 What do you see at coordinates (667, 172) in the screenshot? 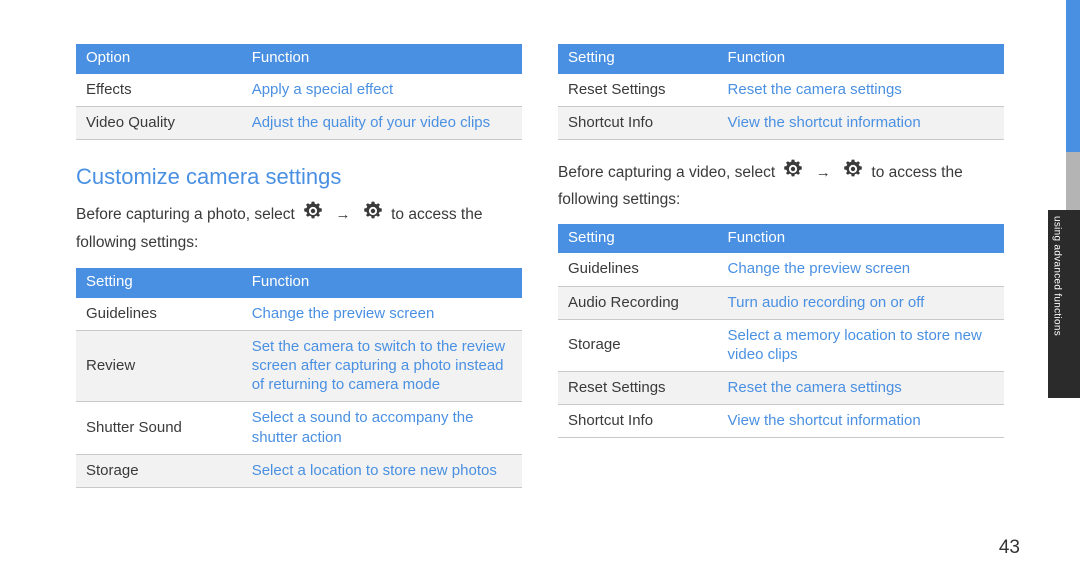
I see `intro-text-before: Before capturing a video, select` at bounding box center [667, 172].